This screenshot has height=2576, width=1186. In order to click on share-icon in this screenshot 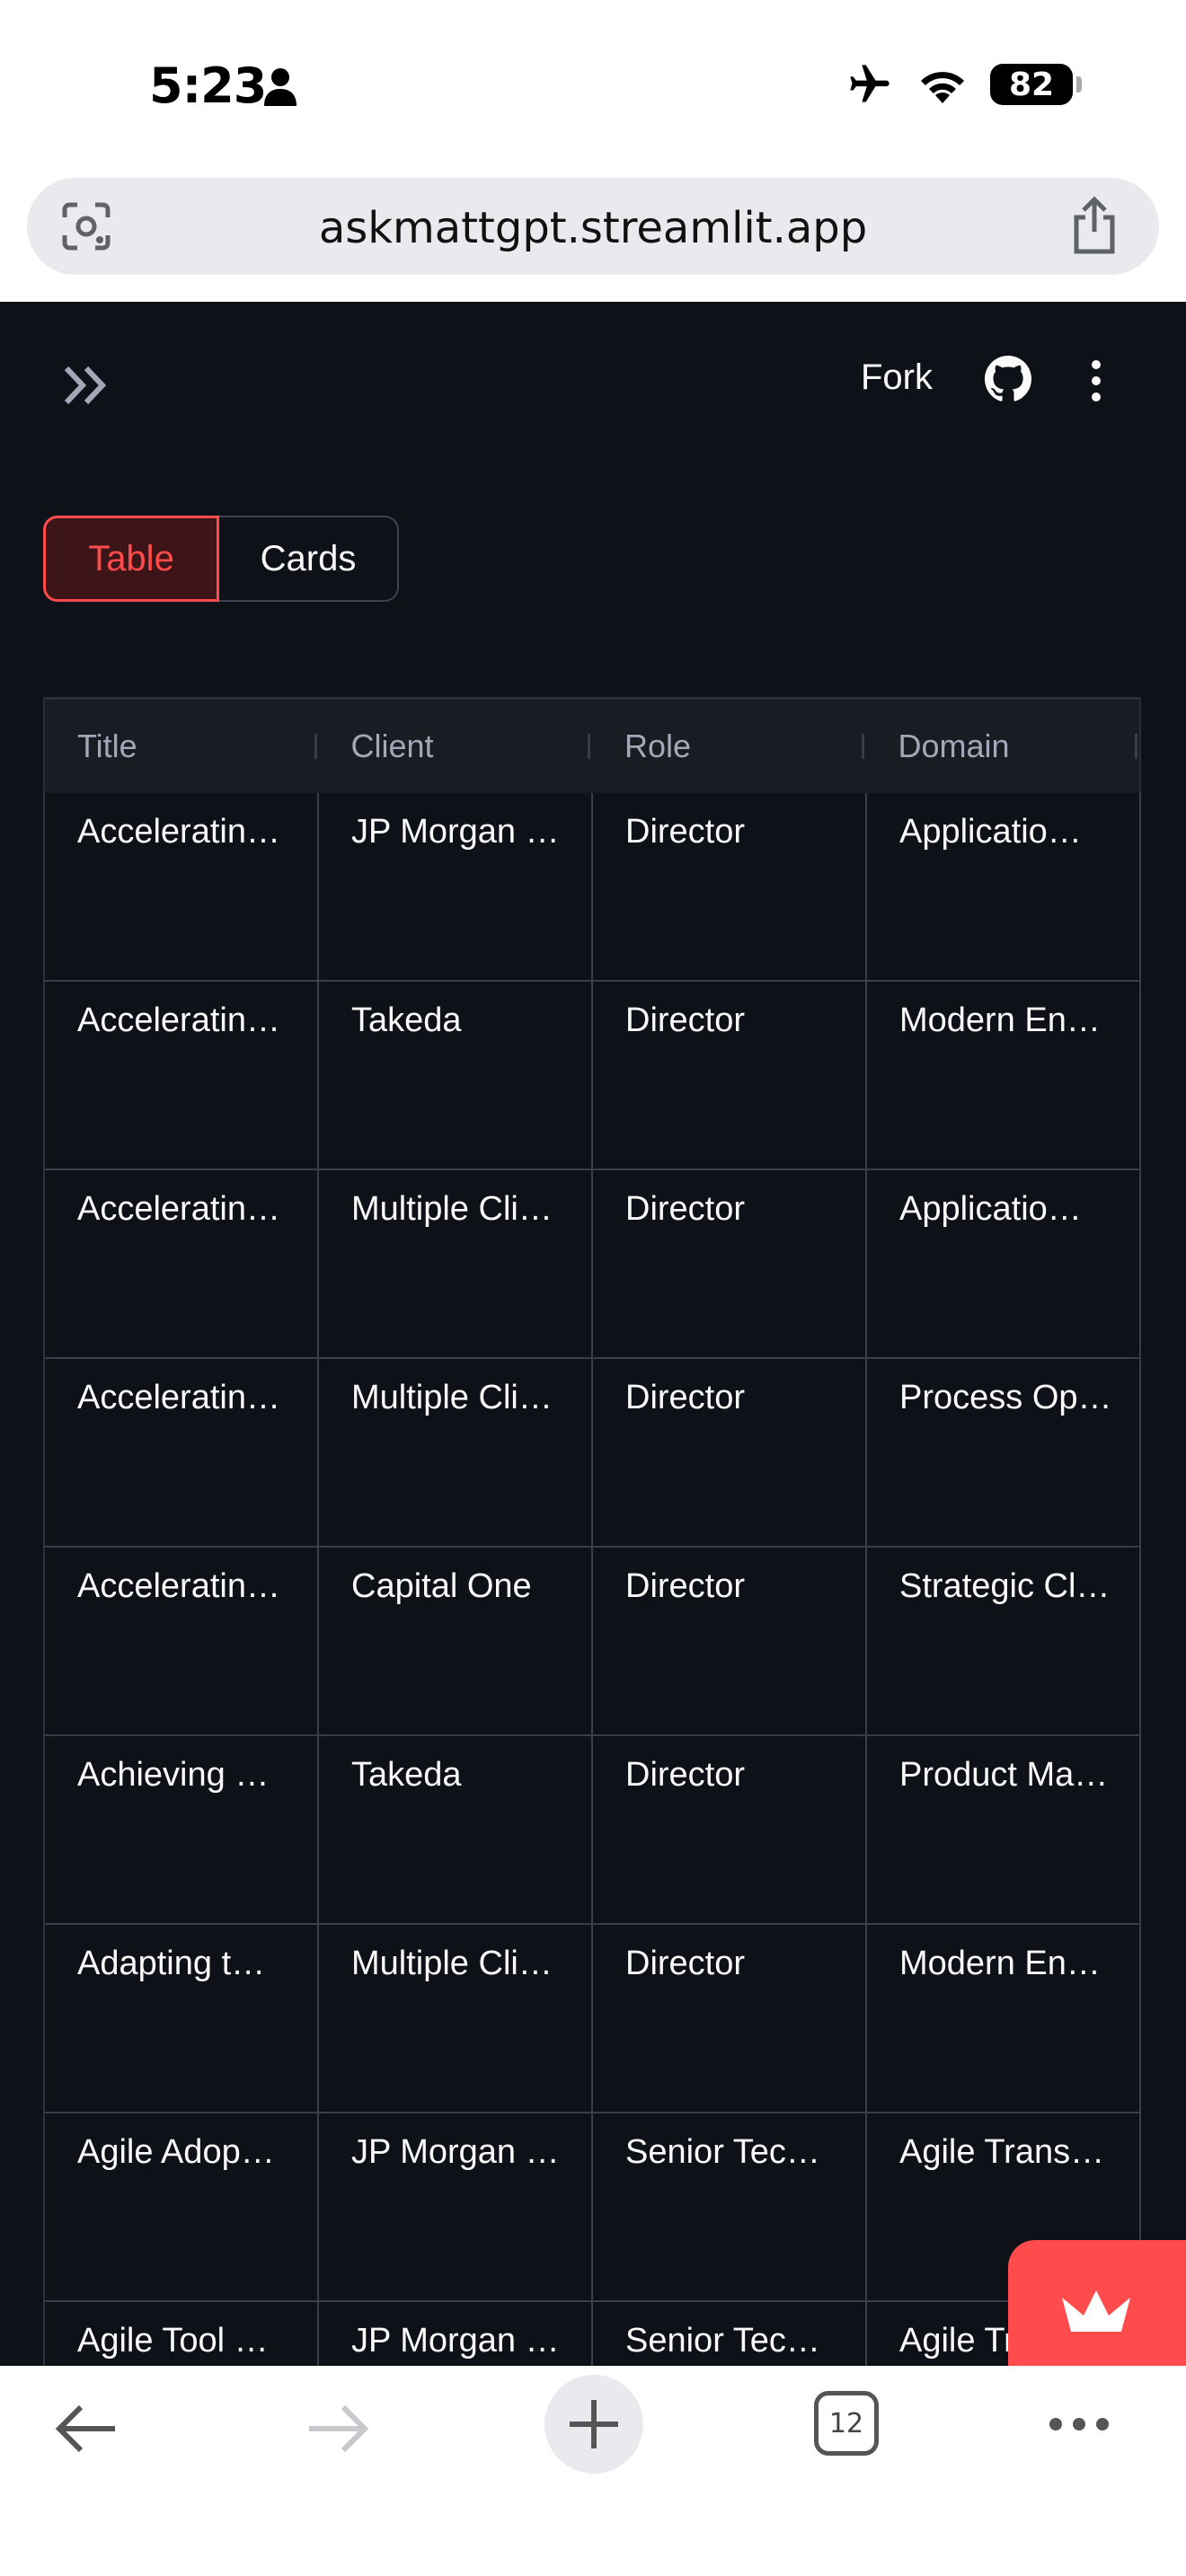, I will do `click(1094, 225)`.